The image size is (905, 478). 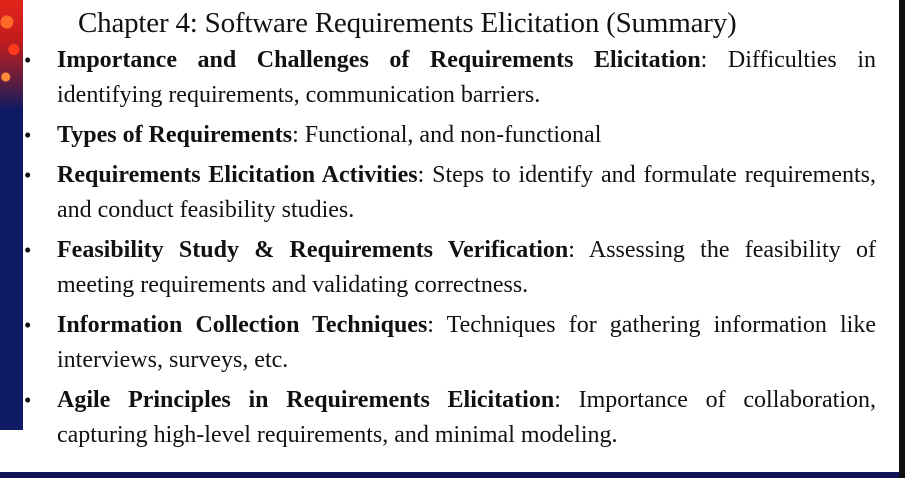 What do you see at coordinates (902, 239) in the screenshot?
I see `right-edge-bar` at bounding box center [902, 239].